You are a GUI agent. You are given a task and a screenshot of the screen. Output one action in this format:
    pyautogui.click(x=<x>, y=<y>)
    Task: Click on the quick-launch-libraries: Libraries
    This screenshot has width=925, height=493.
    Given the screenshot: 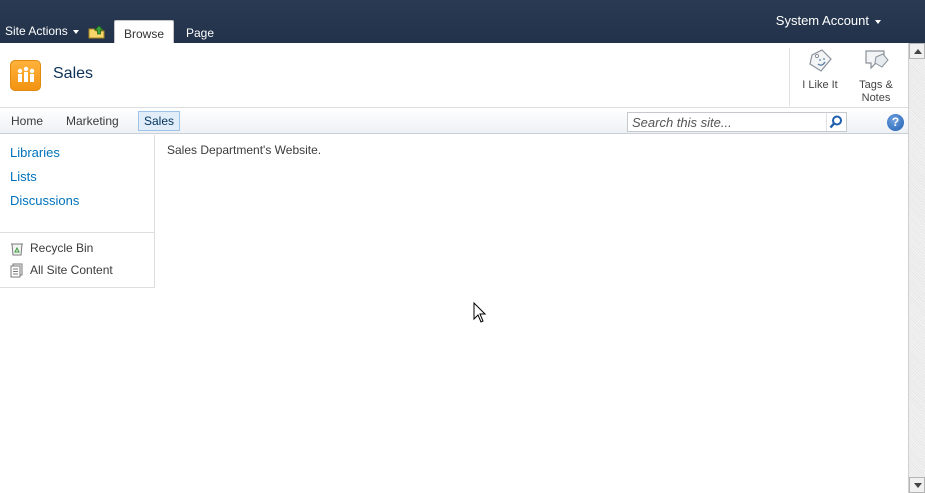 What is the action you would take?
    pyautogui.click(x=35, y=152)
    